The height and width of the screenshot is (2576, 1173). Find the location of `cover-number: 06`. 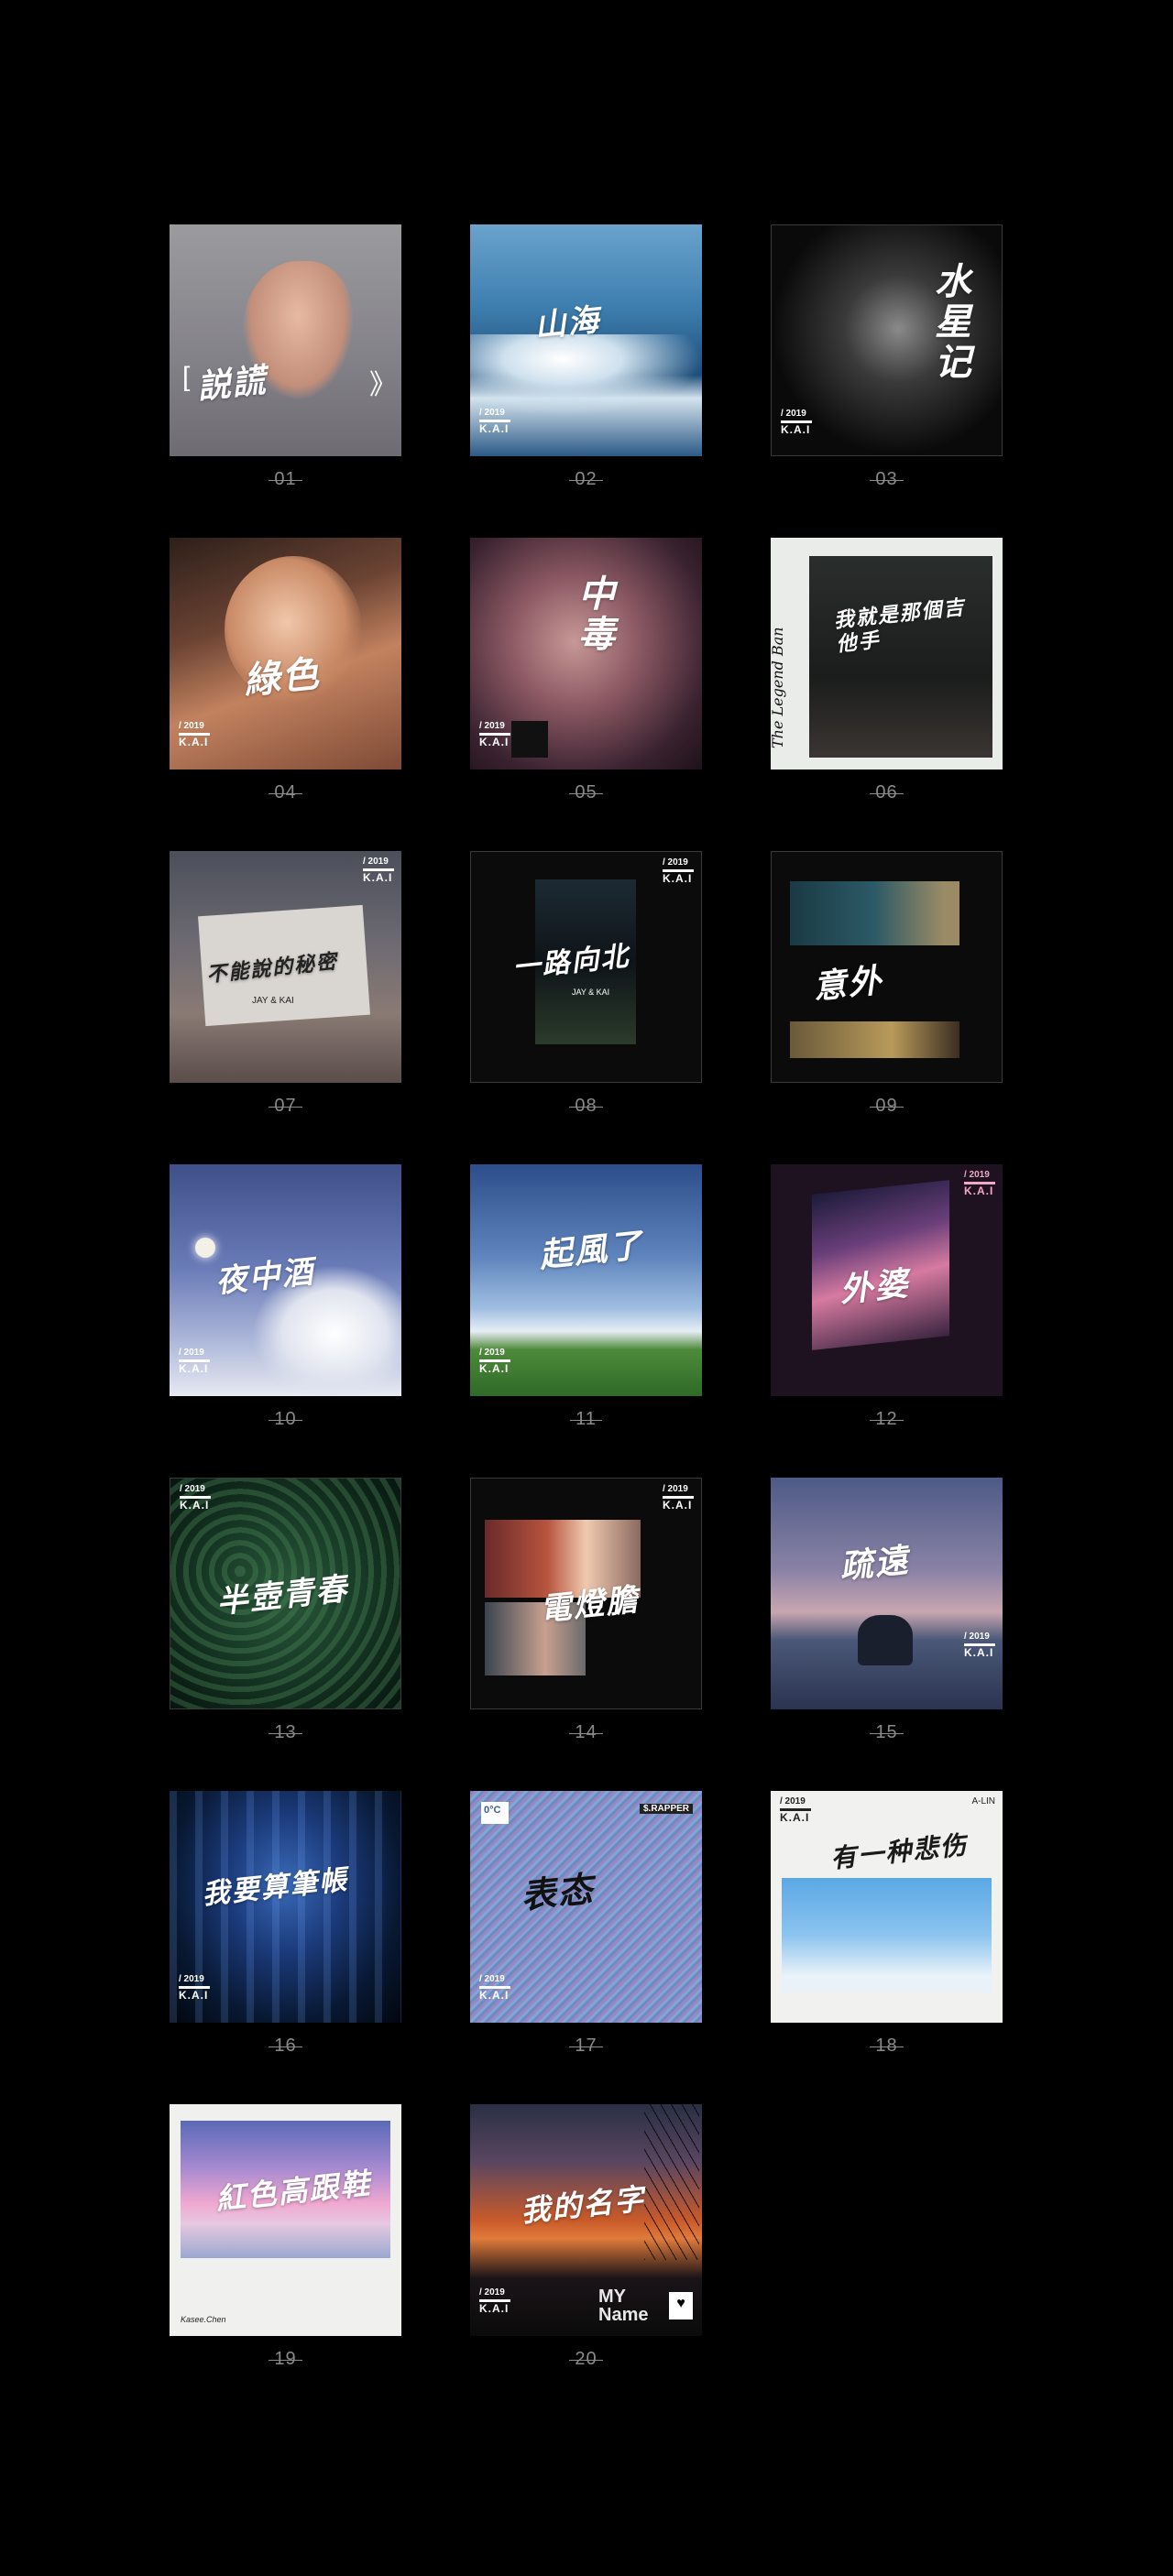

cover-number: 06 is located at coordinates (887, 793).